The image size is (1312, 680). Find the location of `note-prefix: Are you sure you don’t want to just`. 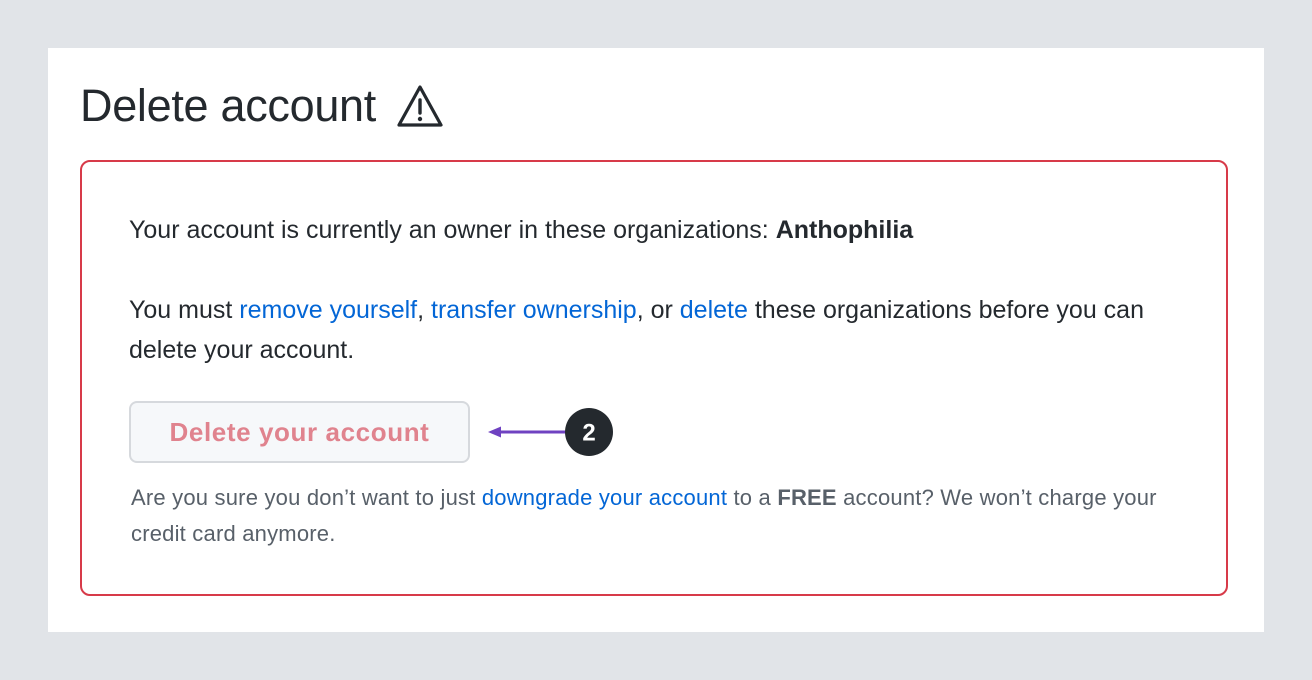

note-prefix: Are you sure you don’t want to just is located at coordinates (303, 497).